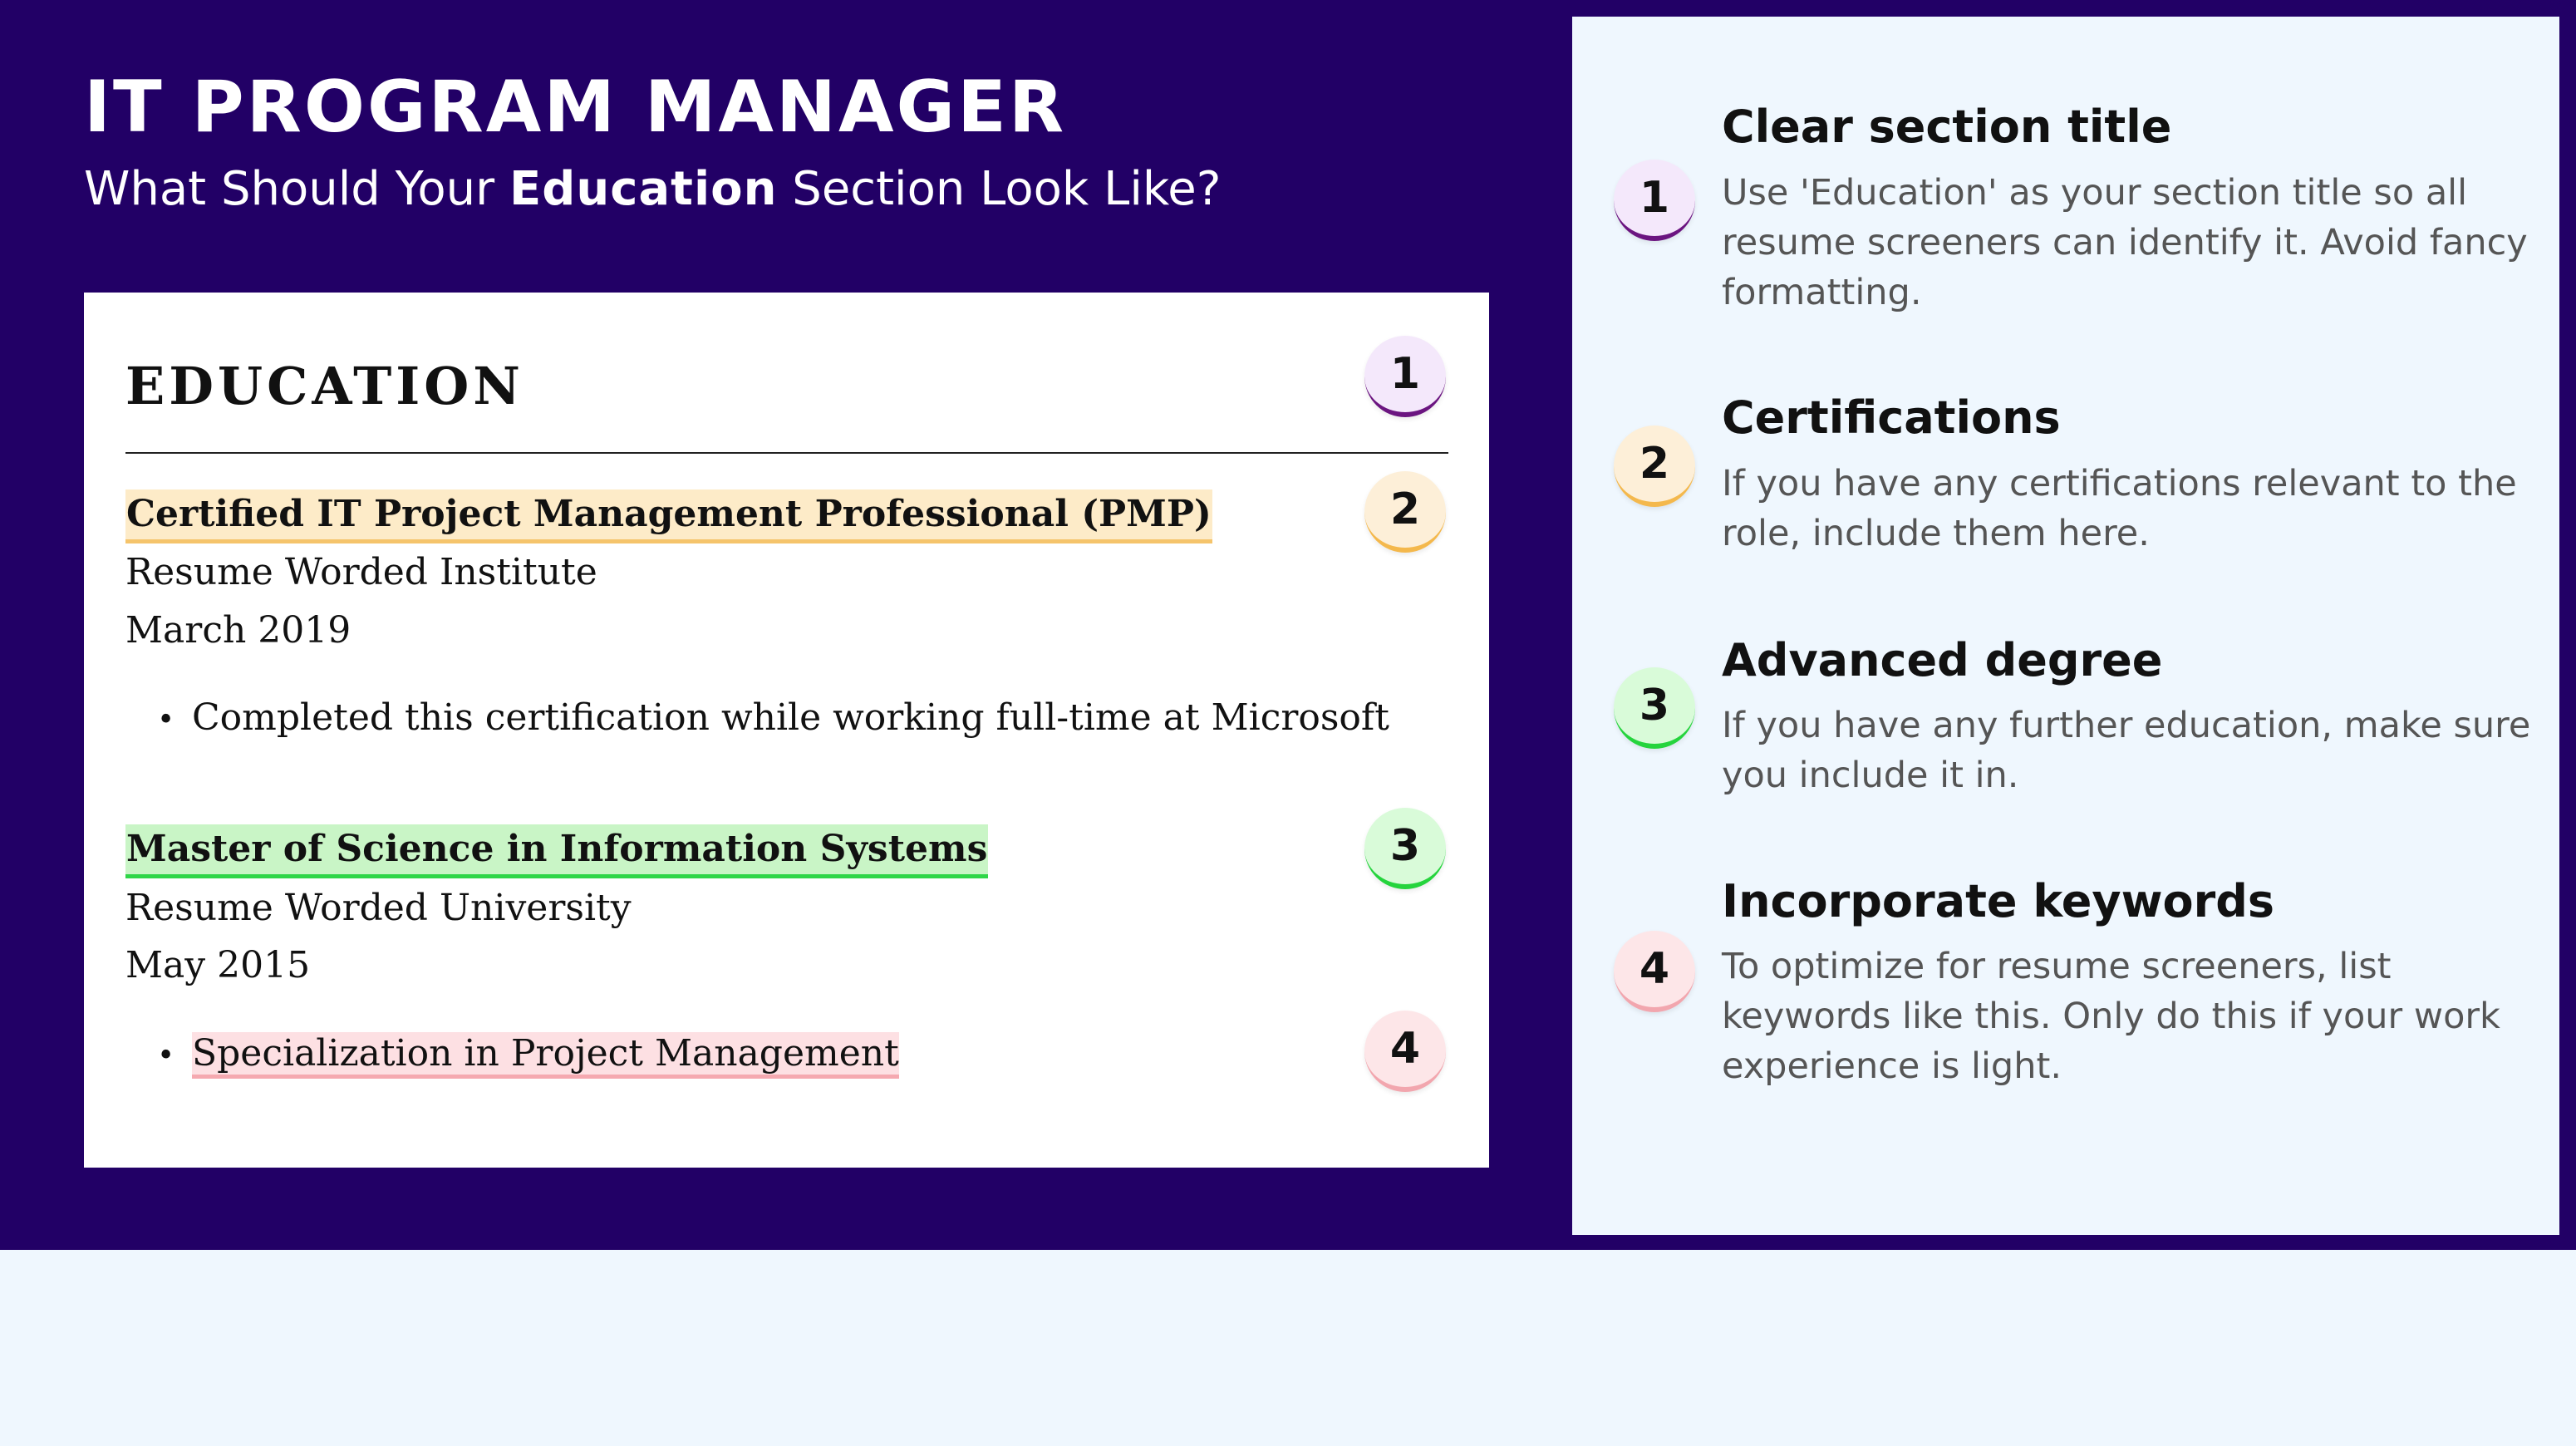  I want to click on entry-date: May 2015, so click(218, 965).